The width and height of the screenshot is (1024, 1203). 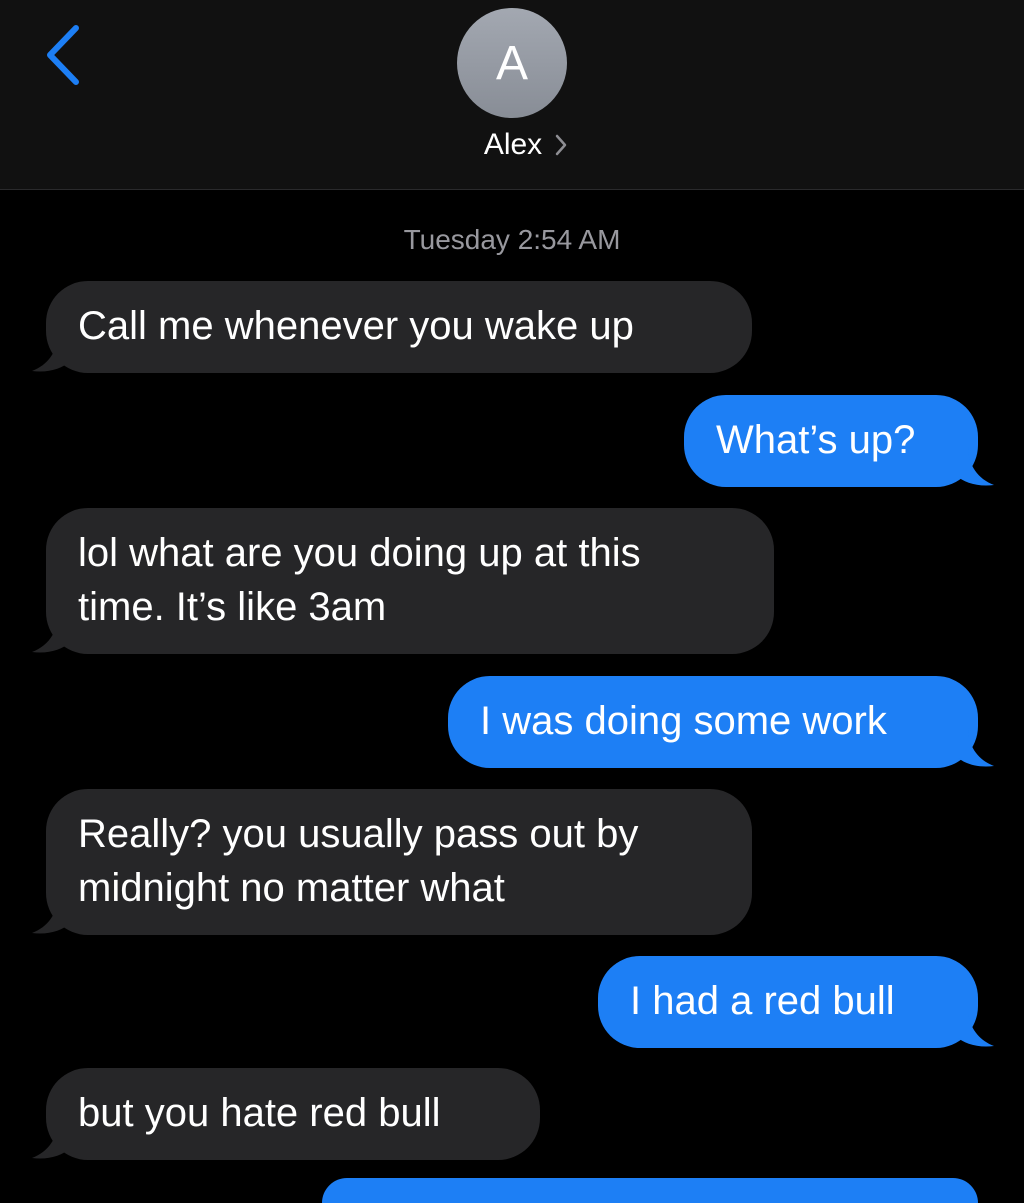 I want to click on incoming-message-bubble: but you hate red bull, so click(x=293, y=1114).